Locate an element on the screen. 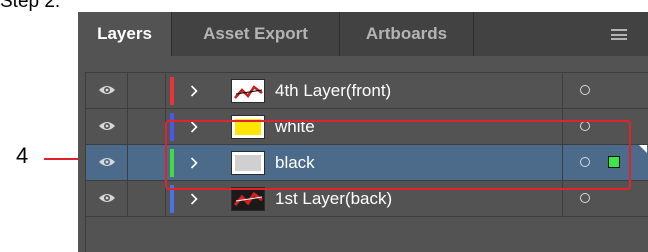 The width and height of the screenshot is (648, 252). step-caption: Step 2: is located at coordinates (30, 6).